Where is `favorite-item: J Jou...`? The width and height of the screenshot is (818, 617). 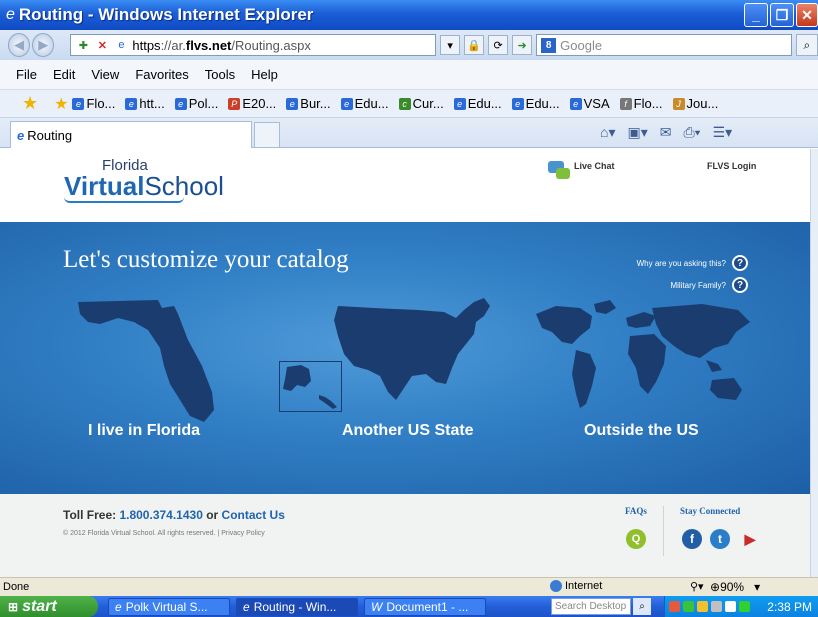 favorite-item: J Jou... is located at coordinates (695, 103).